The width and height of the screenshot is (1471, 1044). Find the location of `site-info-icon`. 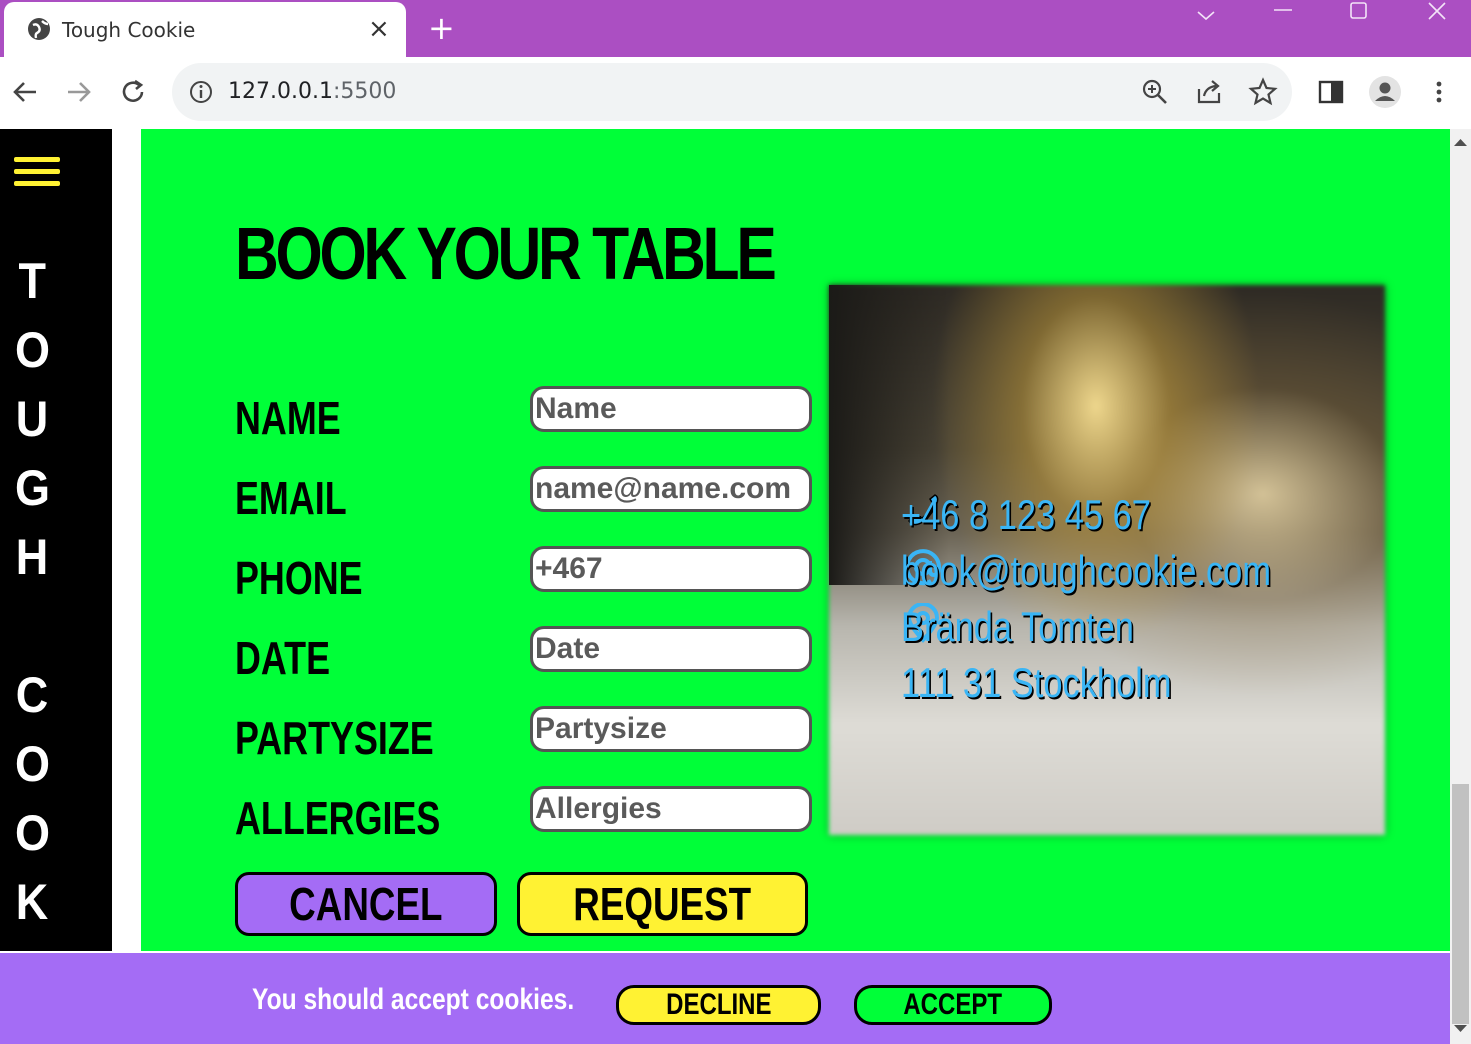

site-info-icon is located at coordinates (201, 92).